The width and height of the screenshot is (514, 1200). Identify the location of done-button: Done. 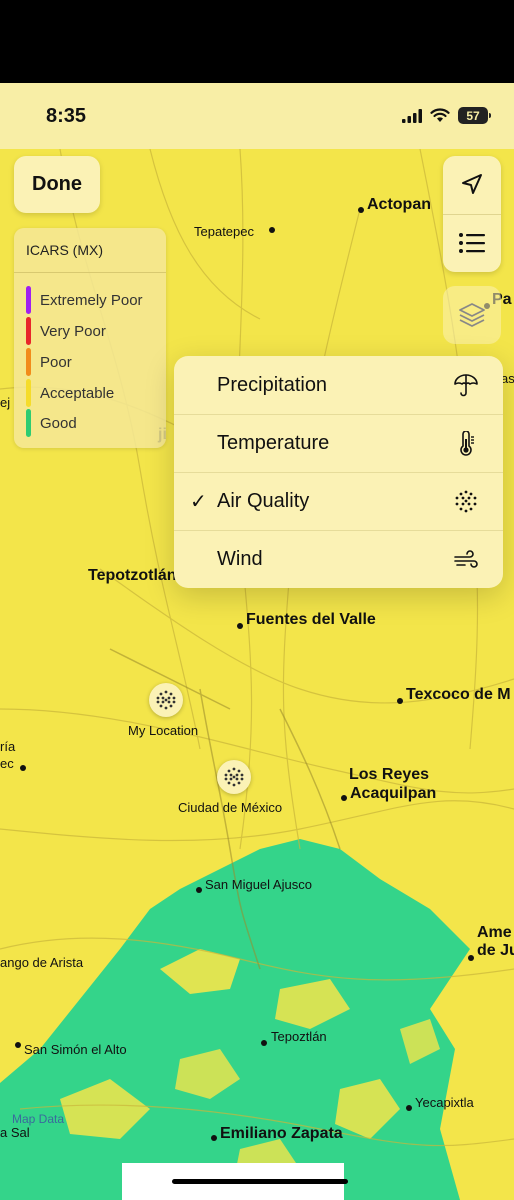
(57, 184).